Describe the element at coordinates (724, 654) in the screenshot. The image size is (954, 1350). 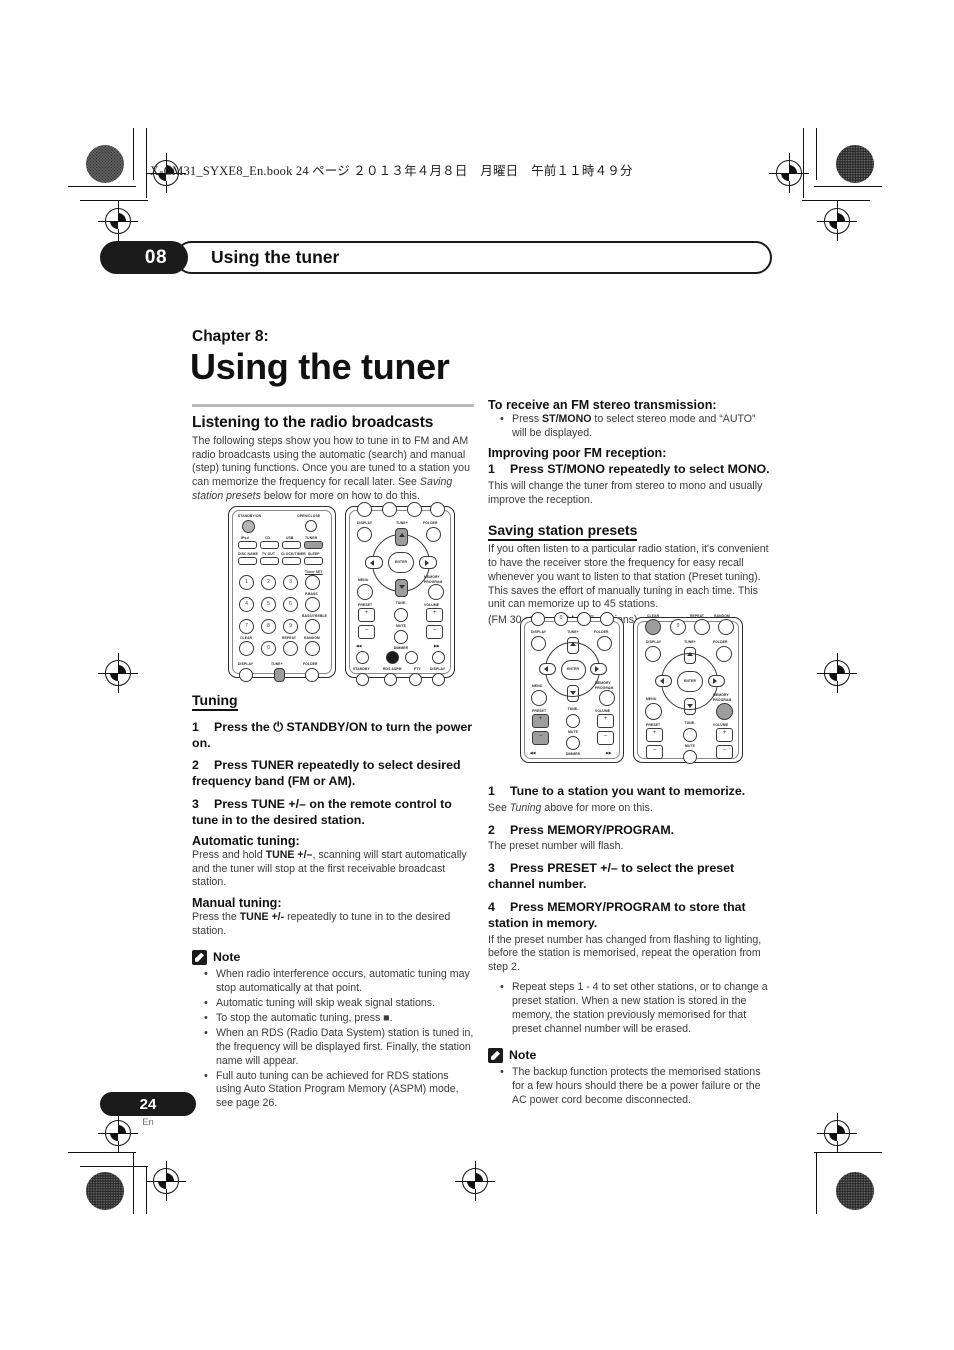
I see `button-f2r-folder` at that location.